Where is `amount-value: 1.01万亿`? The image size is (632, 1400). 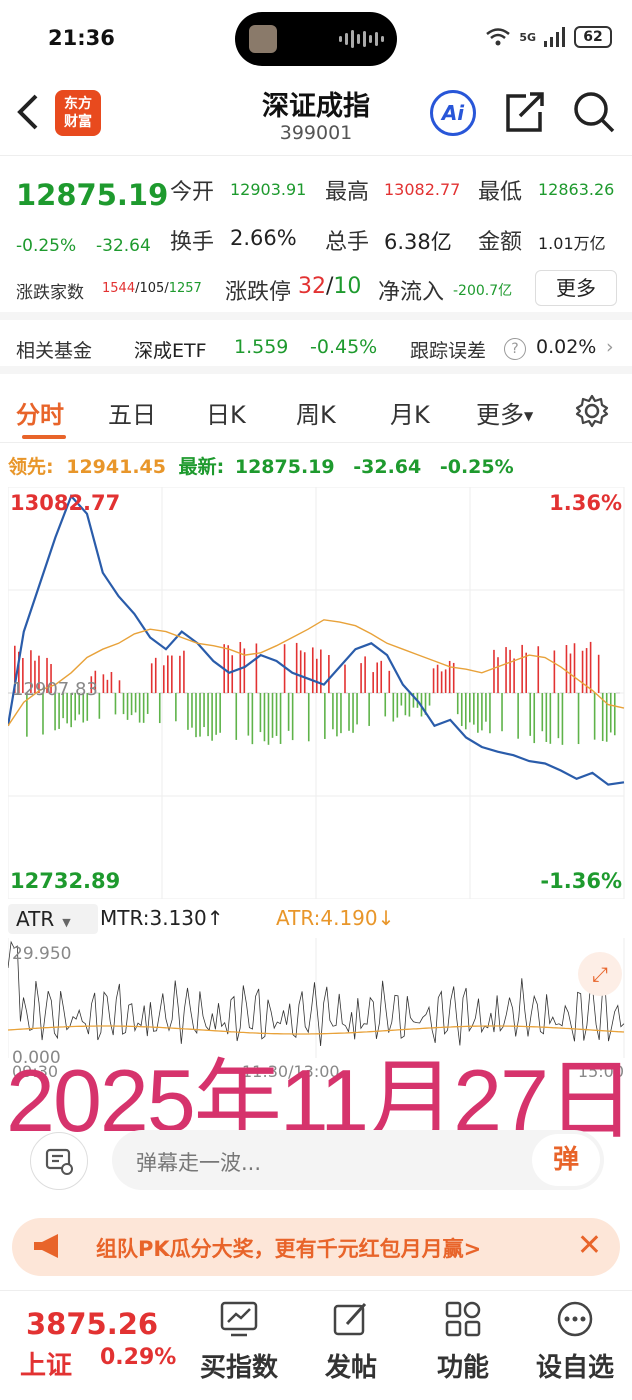 amount-value: 1.01万亿 is located at coordinates (572, 243).